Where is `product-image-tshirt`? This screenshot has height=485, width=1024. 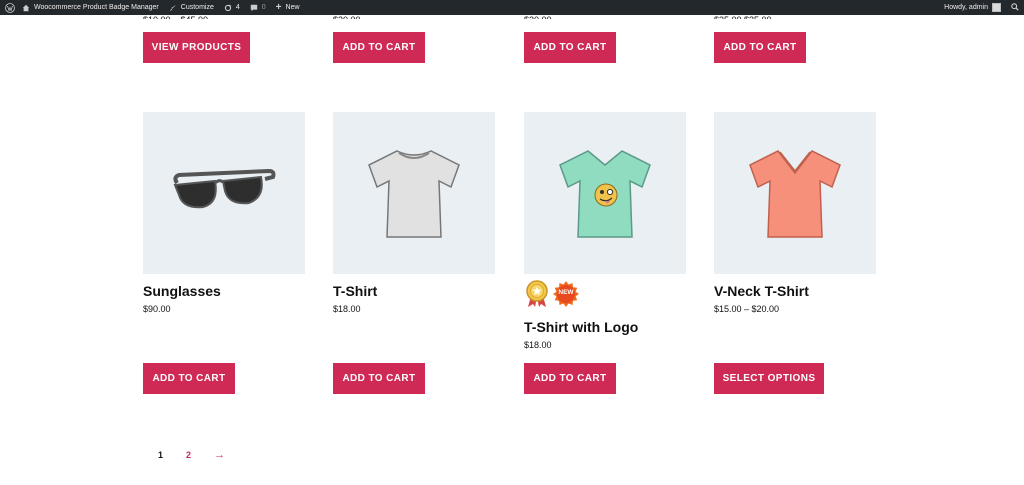 product-image-tshirt is located at coordinates (414, 193).